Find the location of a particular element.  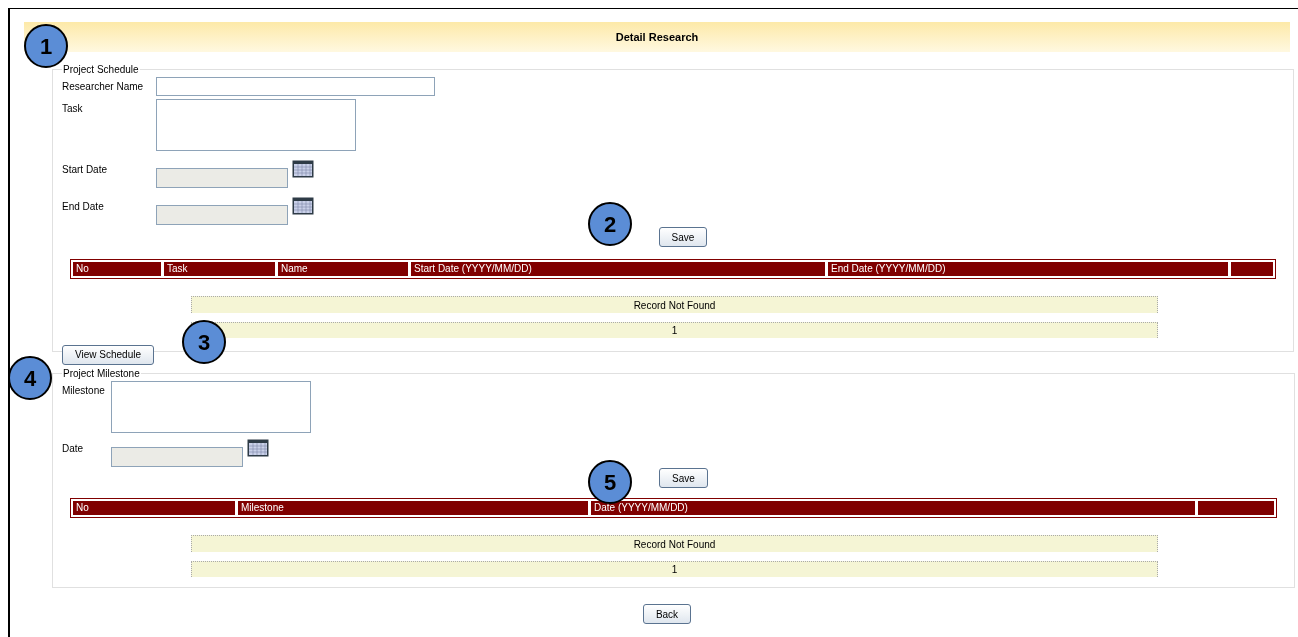

back-button: Back is located at coordinates (667, 614).